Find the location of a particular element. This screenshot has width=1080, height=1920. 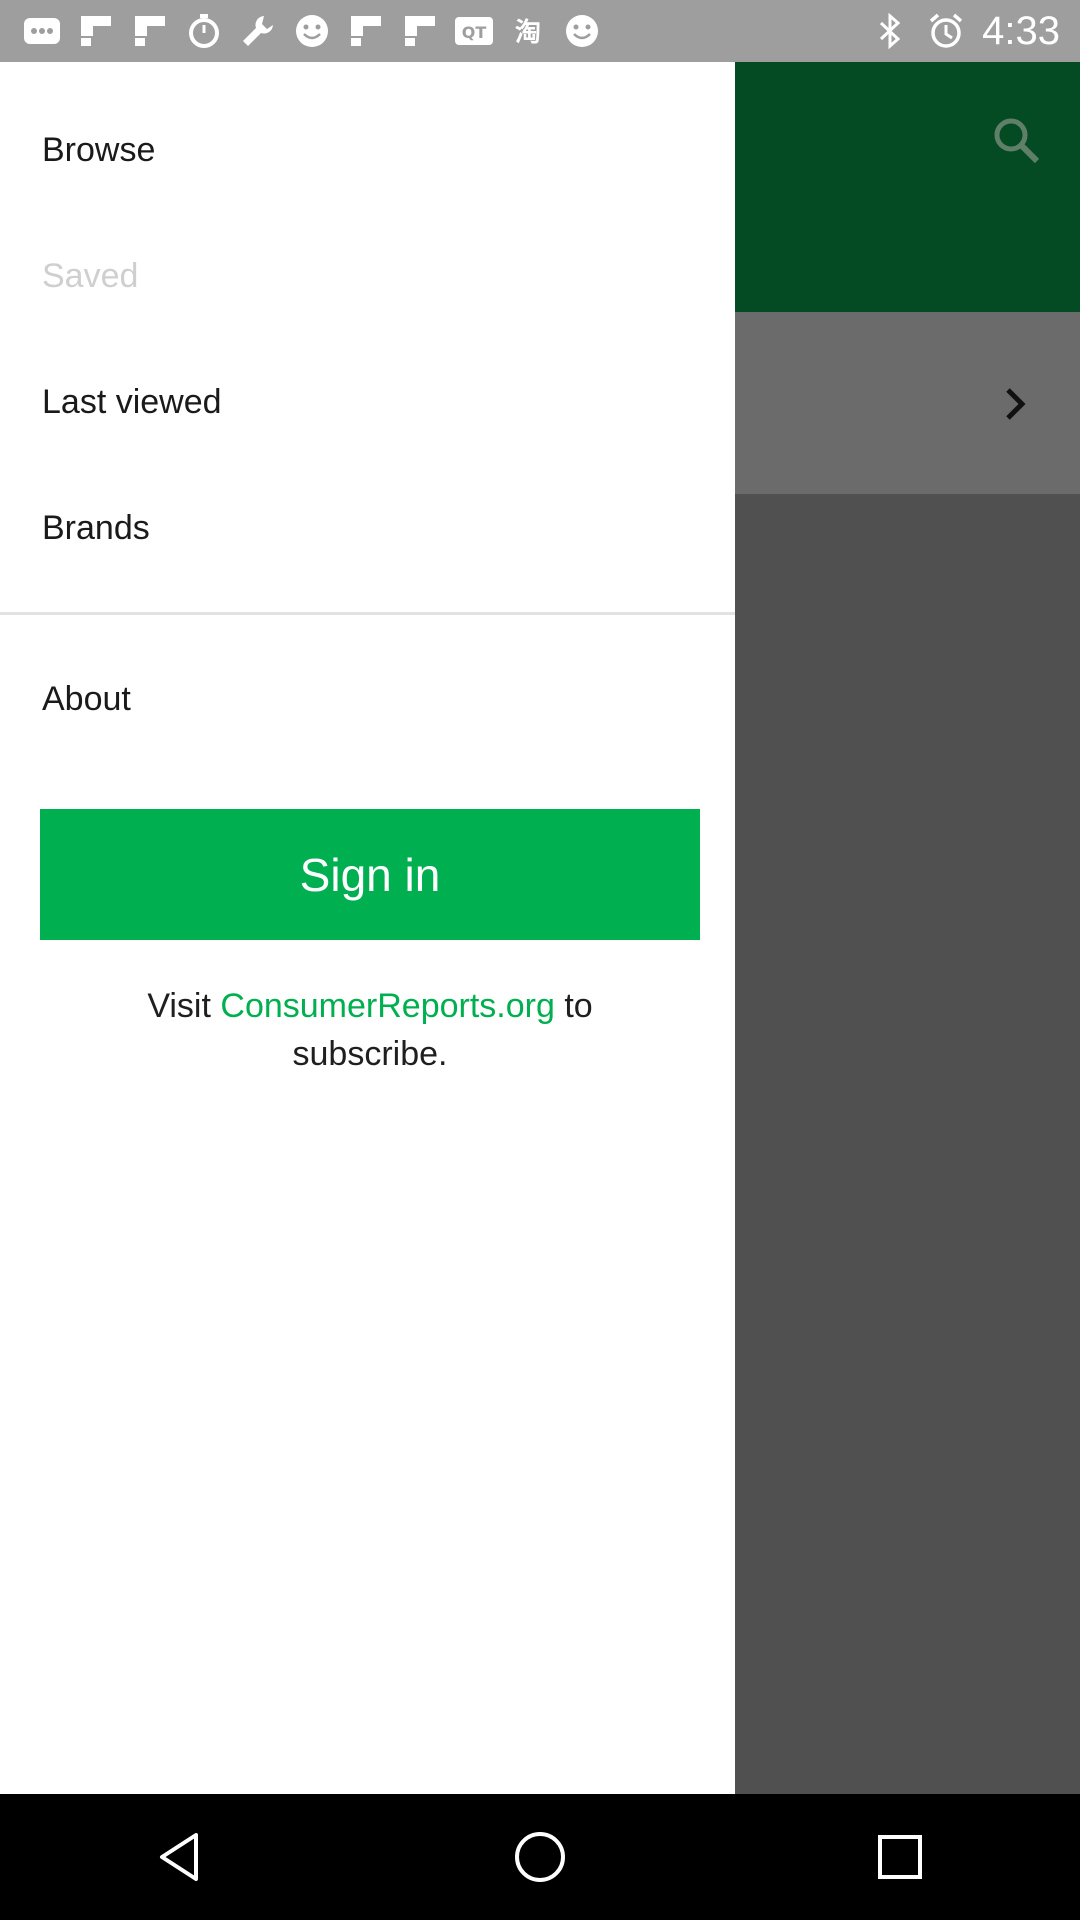

drawer-item-label: About is located at coordinates (86, 698).